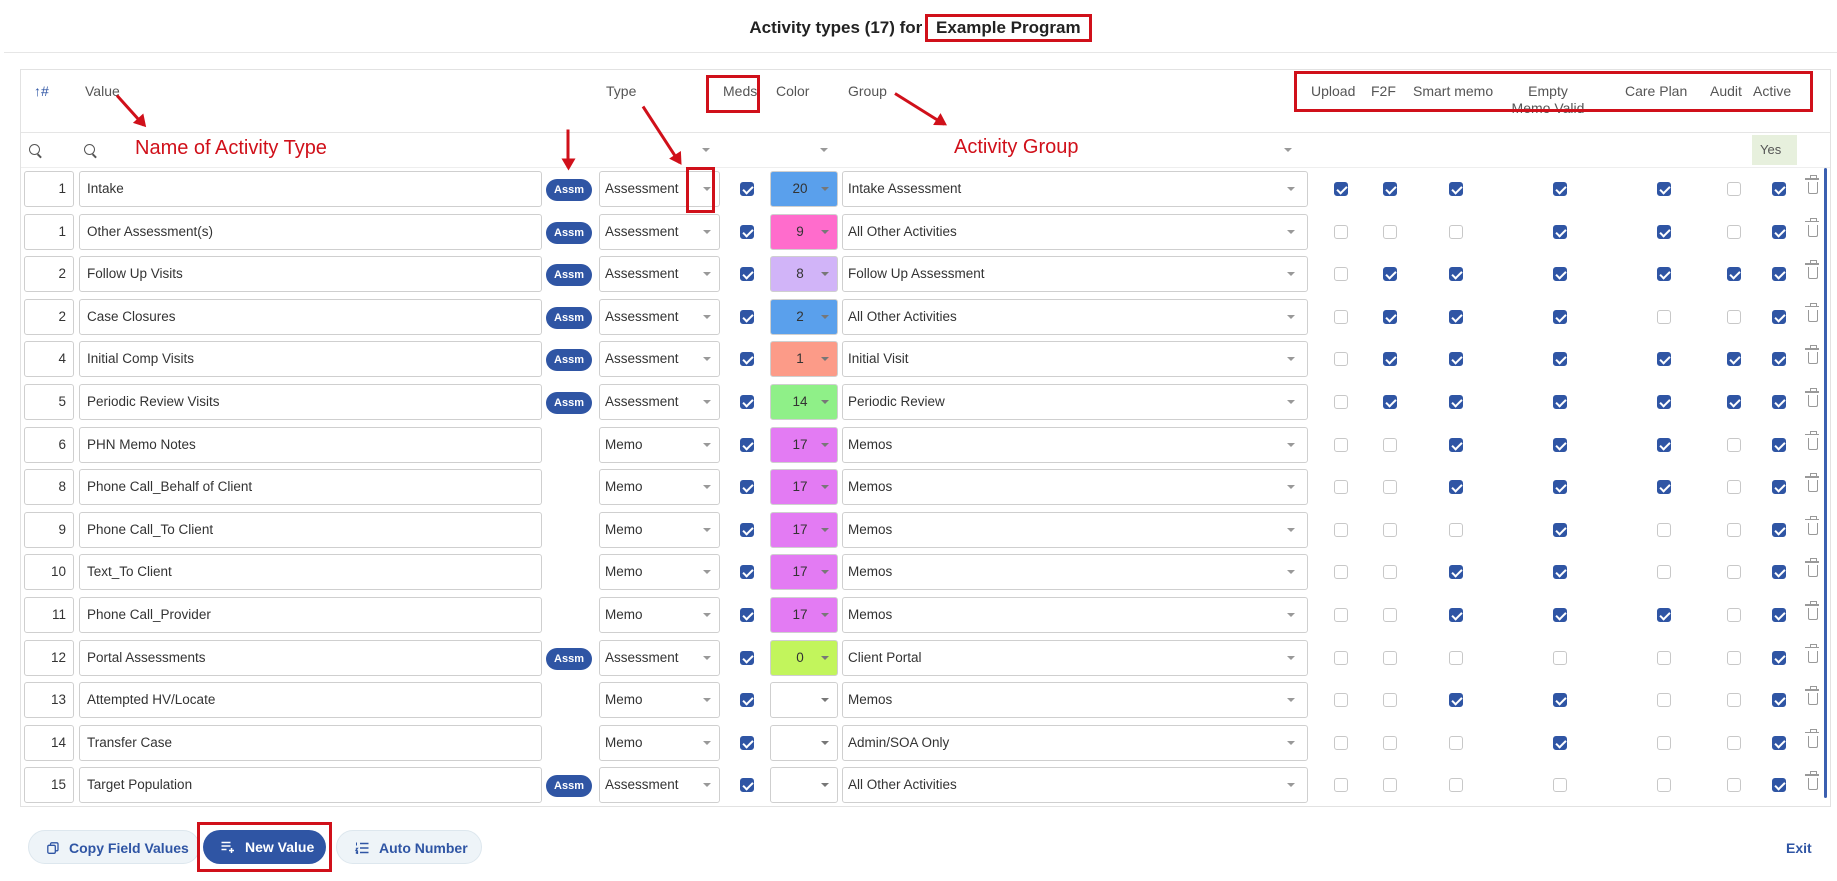 The width and height of the screenshot is (1837, 881). What do you see at coordinates (49, 487) in the screenshot?
I see `sort-order-field: 8` at bounding box center [49, 487].